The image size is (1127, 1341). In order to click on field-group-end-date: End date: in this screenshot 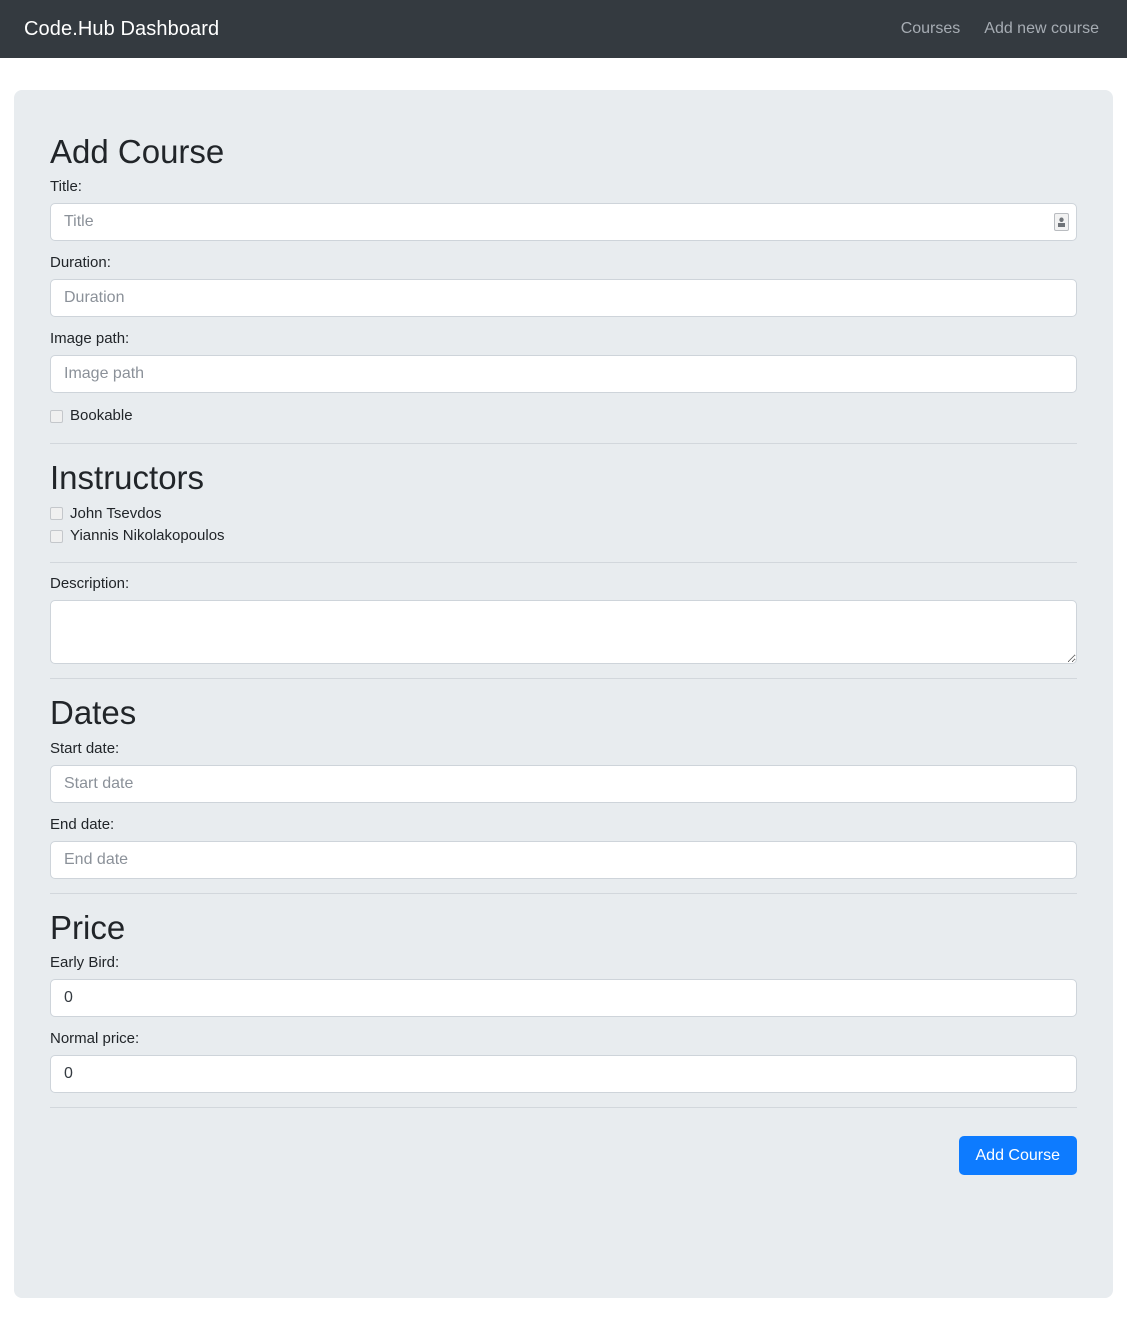, I will do `click(563, 847)`.